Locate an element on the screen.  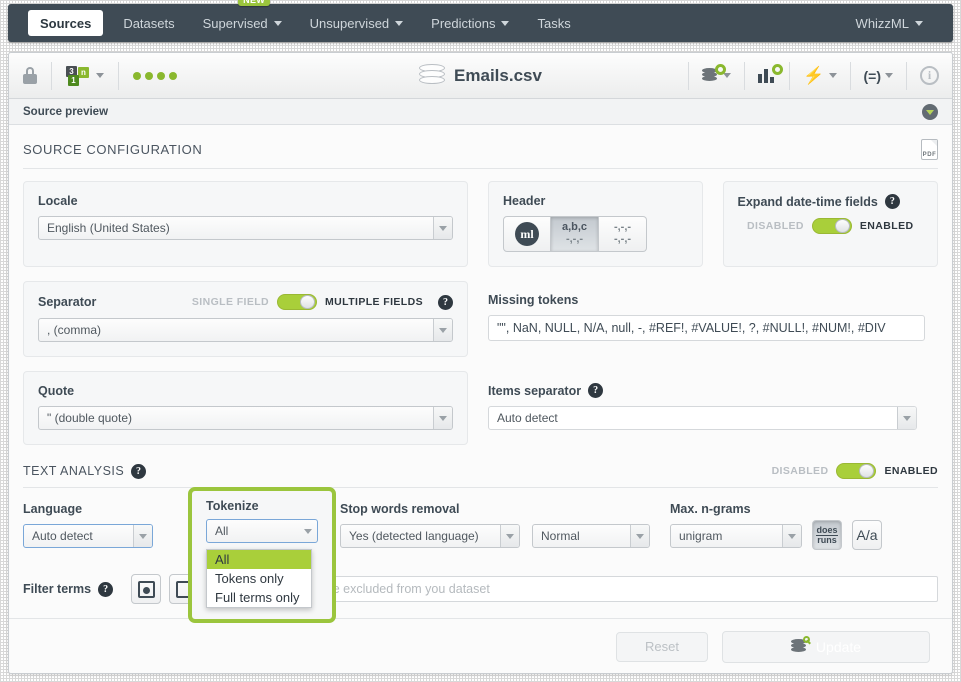
nav-item-supervised: NEW Supervised is located at coordinates (242, 21).